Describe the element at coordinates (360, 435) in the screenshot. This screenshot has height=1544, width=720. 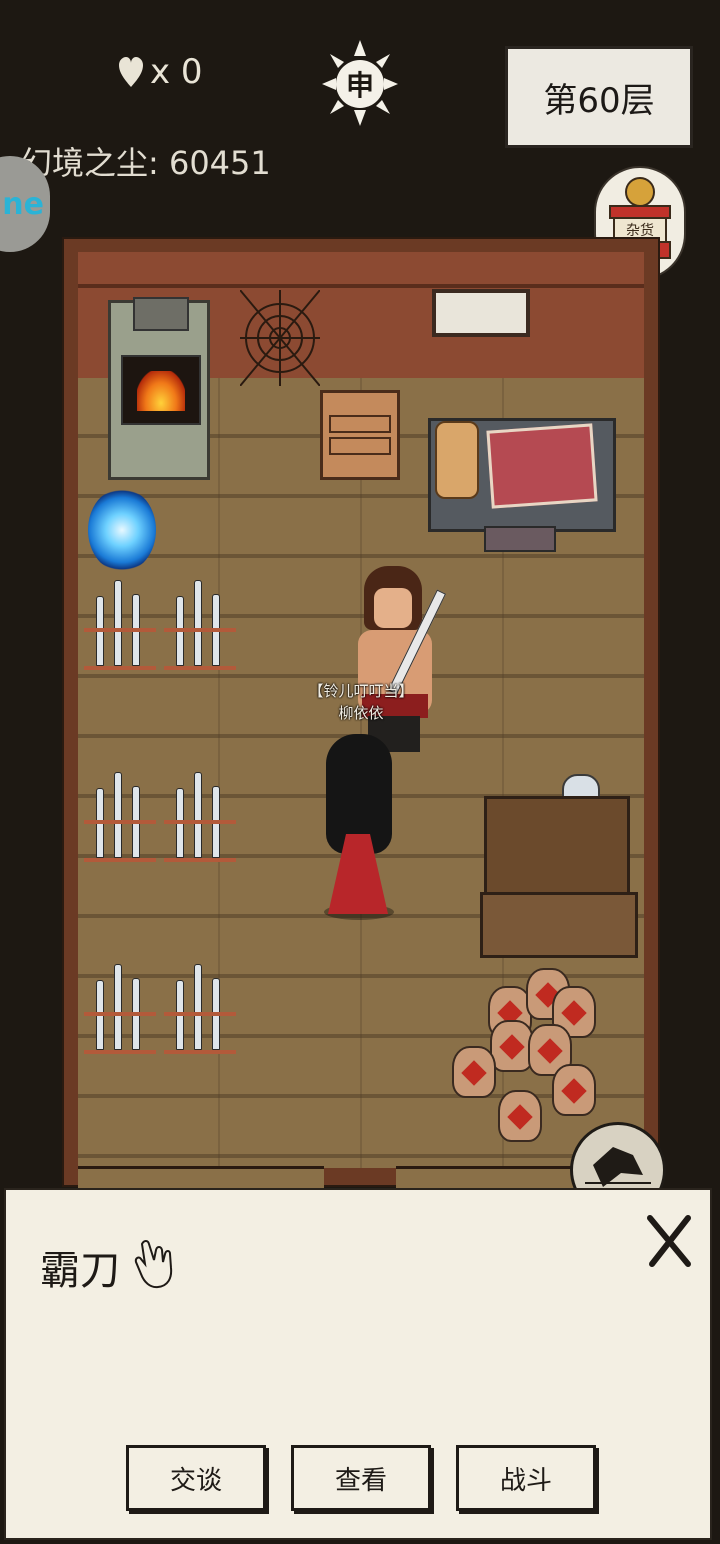
I see `dresser` at that location.